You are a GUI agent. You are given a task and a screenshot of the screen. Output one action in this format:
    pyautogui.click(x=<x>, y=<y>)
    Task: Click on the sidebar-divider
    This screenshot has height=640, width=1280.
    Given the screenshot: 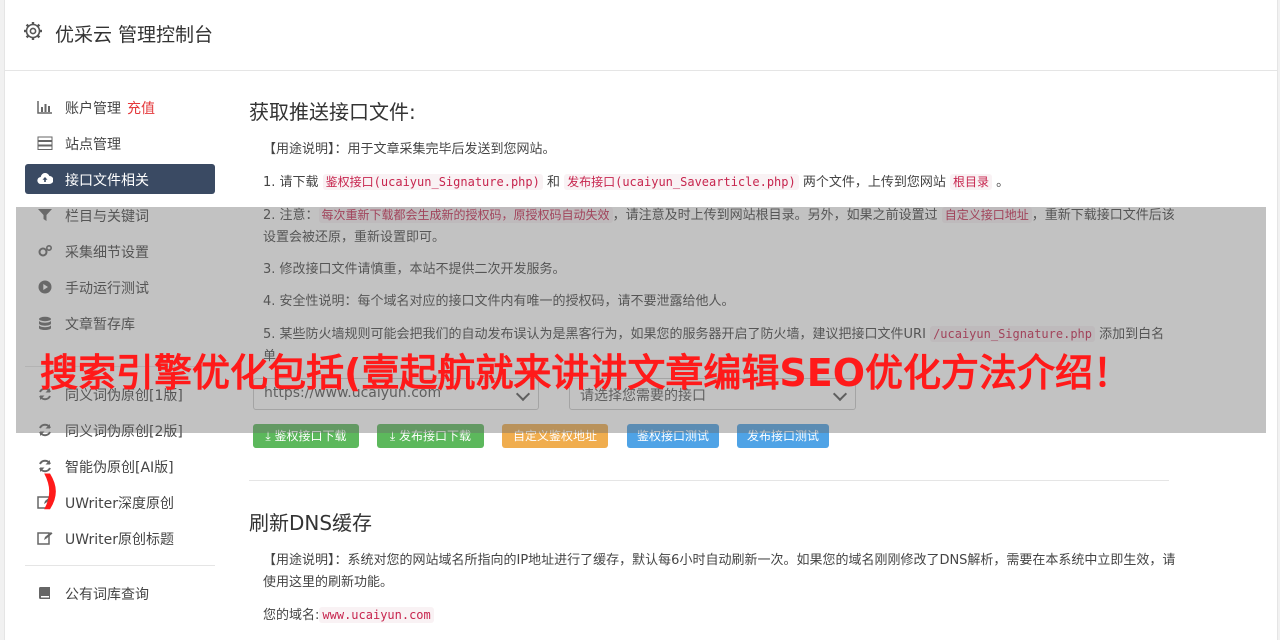 What is the action you would take?
    pyautogui.click(x=120, y=565)
    